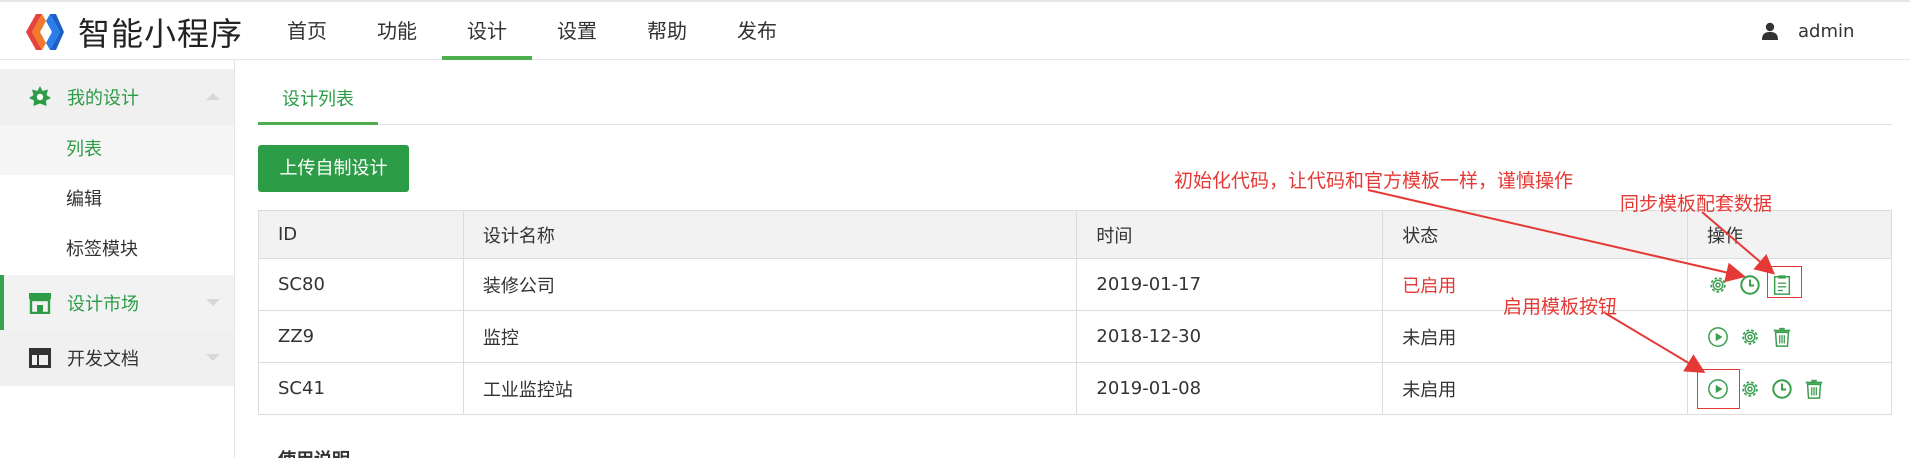 The width and height of the screenshot is (1910, 458). I want to click on upload-design-button: 上传自制设计, so click(333, 168).